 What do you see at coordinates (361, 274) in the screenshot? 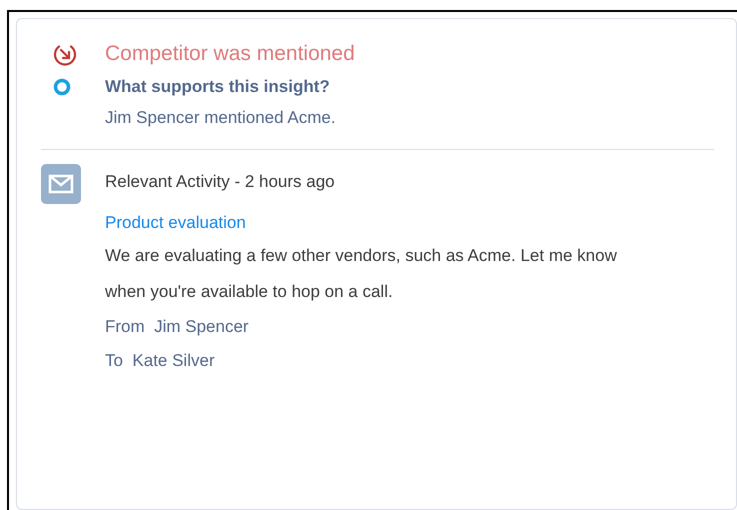
I see `message-body: We are evaluating a few other vendors, such as Acme. Let me know when you're available to hop on a call.` at bounding box center [361, 274].